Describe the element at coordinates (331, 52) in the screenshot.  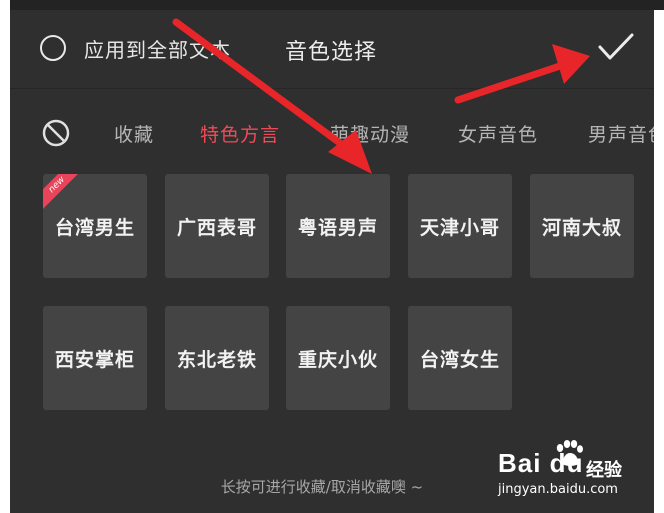
I see `page-title: 音色选择` at that location.